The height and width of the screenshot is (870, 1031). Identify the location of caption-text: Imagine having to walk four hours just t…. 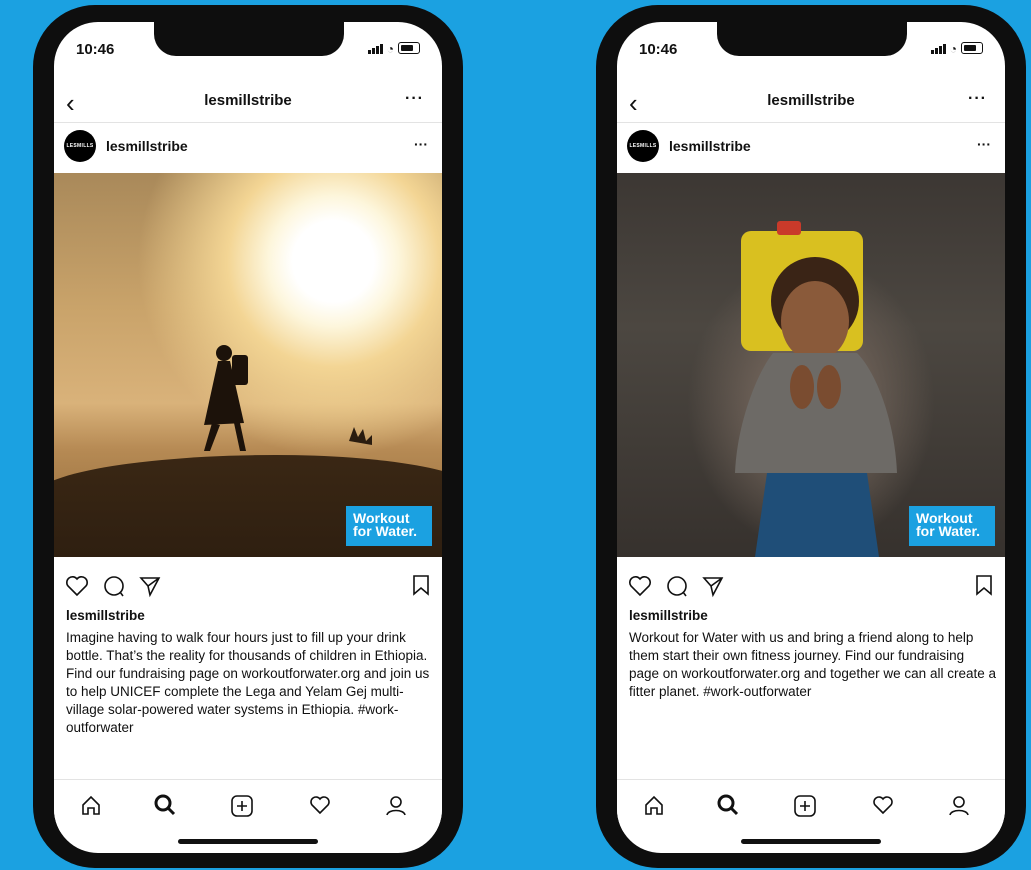
(248, 682).